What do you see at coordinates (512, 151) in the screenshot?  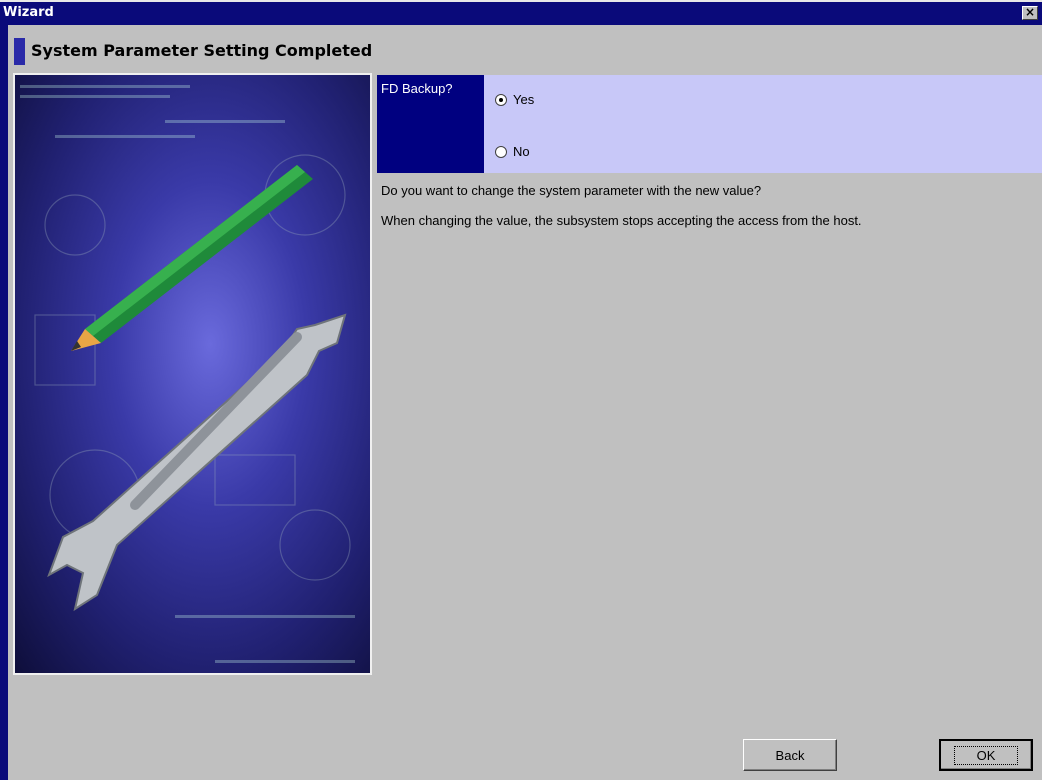 I see `radio-no: No` at bounding box center [512, 151].